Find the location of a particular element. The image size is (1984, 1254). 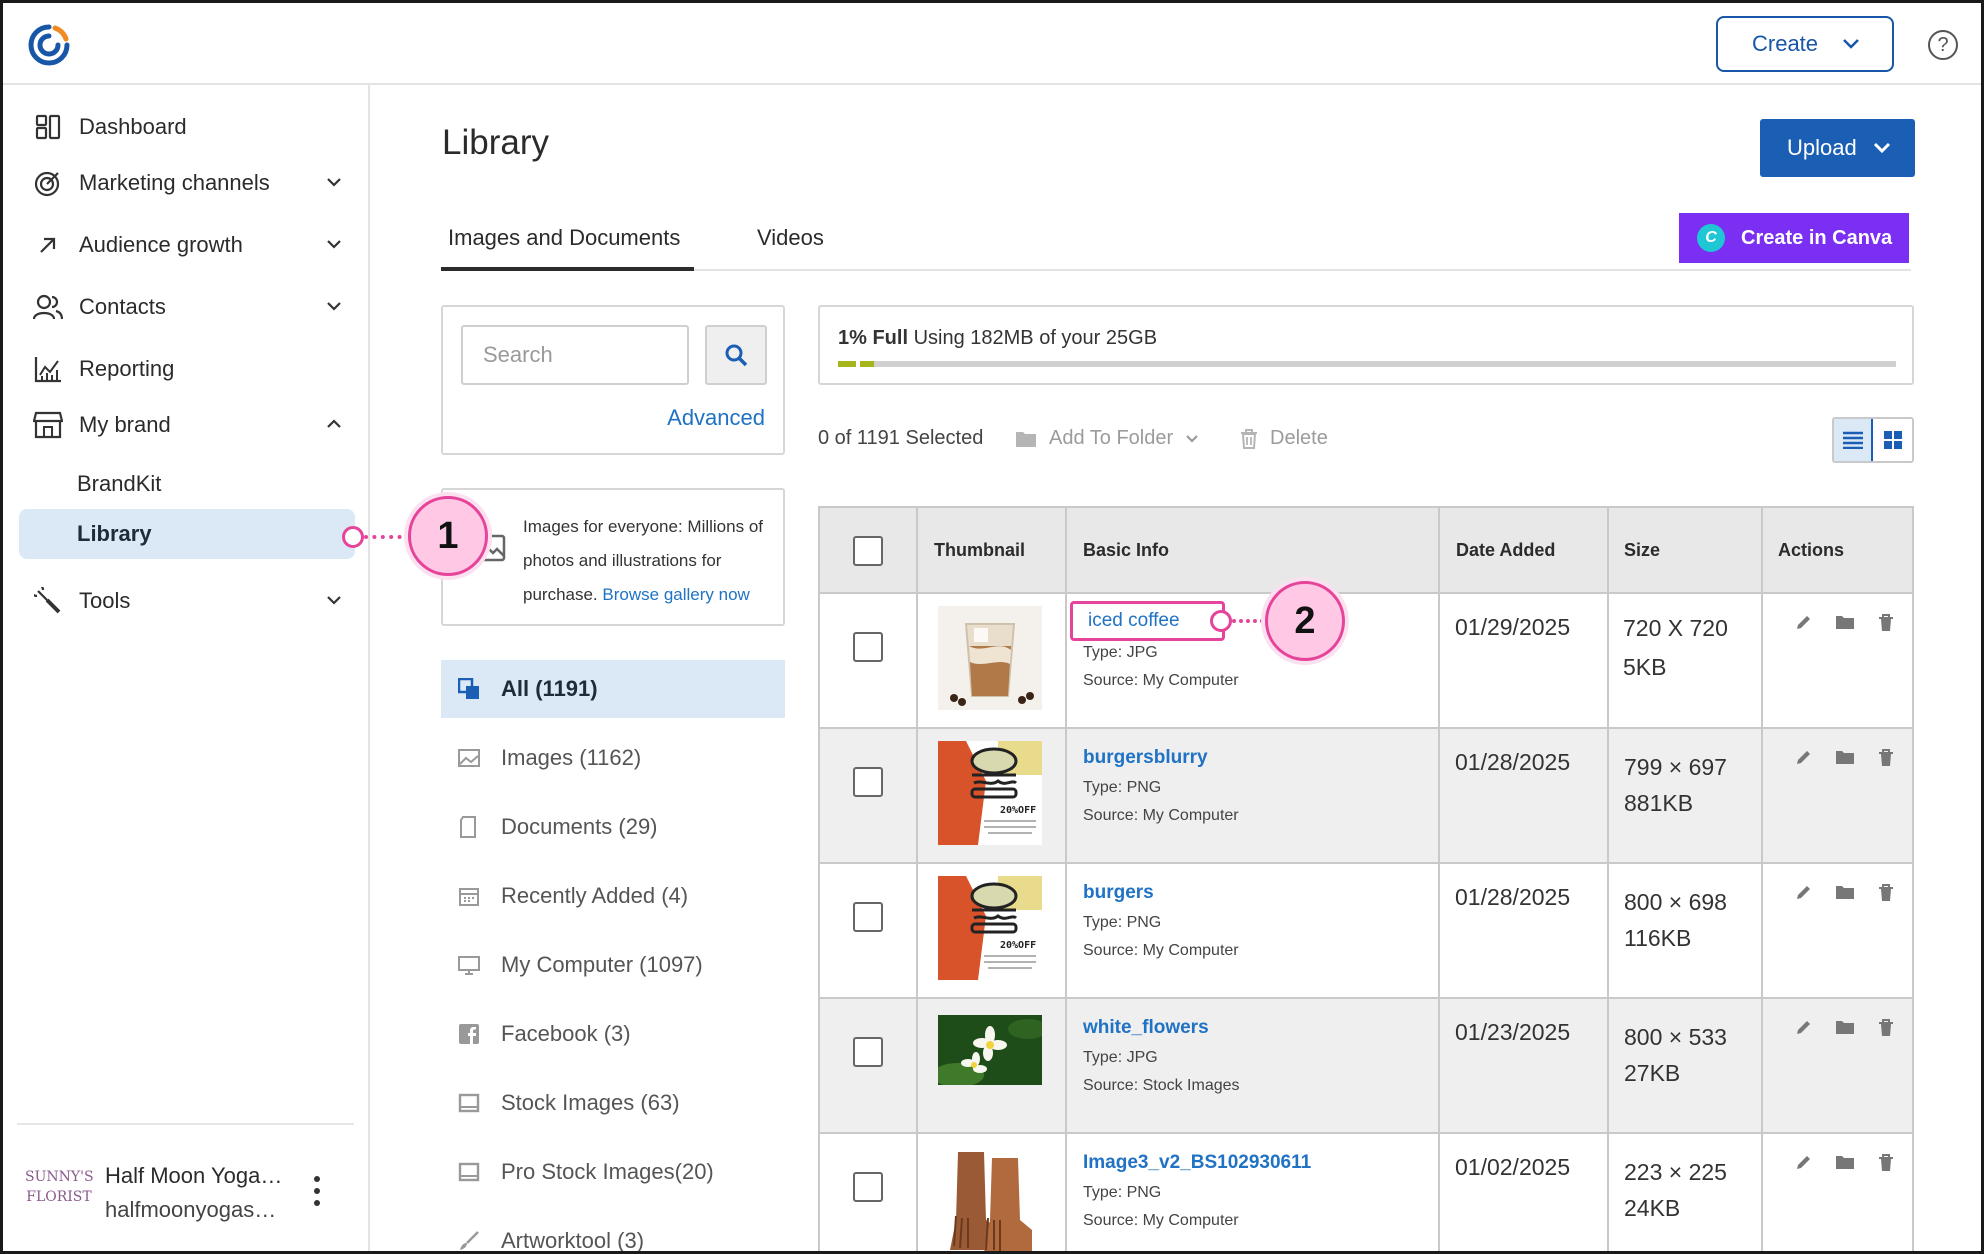

thumbnail-image3 is located at coordinates (990, 1200).